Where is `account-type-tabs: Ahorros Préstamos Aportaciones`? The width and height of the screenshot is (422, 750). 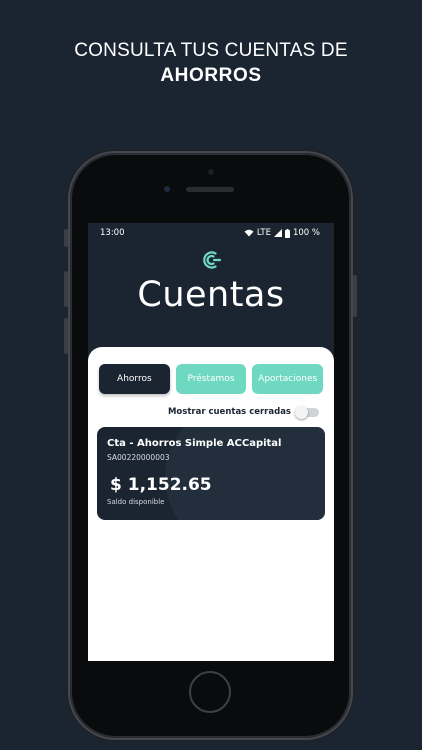
account-type-tabs: Ahorros Préstamos Aportaciones is located at coordinates (211, 370).